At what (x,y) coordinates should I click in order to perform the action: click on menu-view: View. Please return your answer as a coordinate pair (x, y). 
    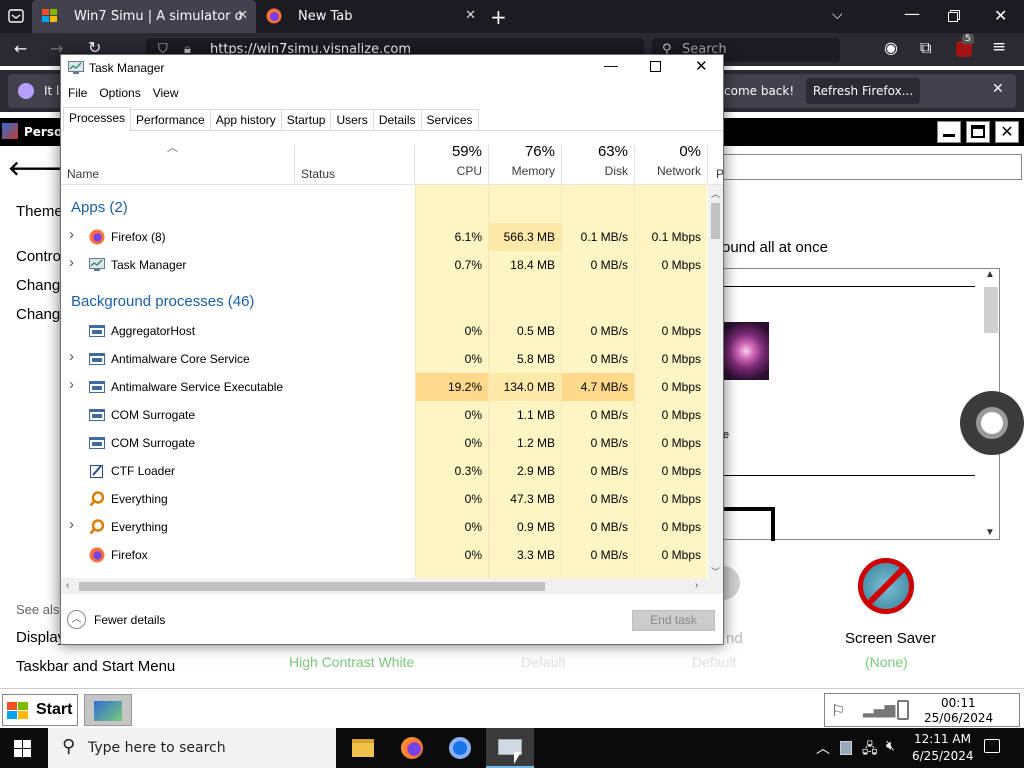
    Looking at the image, I should click on (166, 93).